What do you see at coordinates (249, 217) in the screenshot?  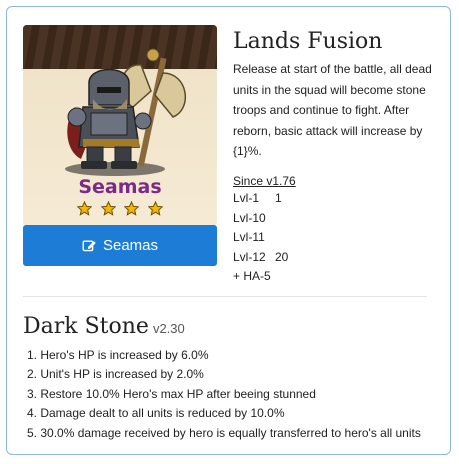 I see `level-label: Lvl-10` at bounding box center [249, 217].